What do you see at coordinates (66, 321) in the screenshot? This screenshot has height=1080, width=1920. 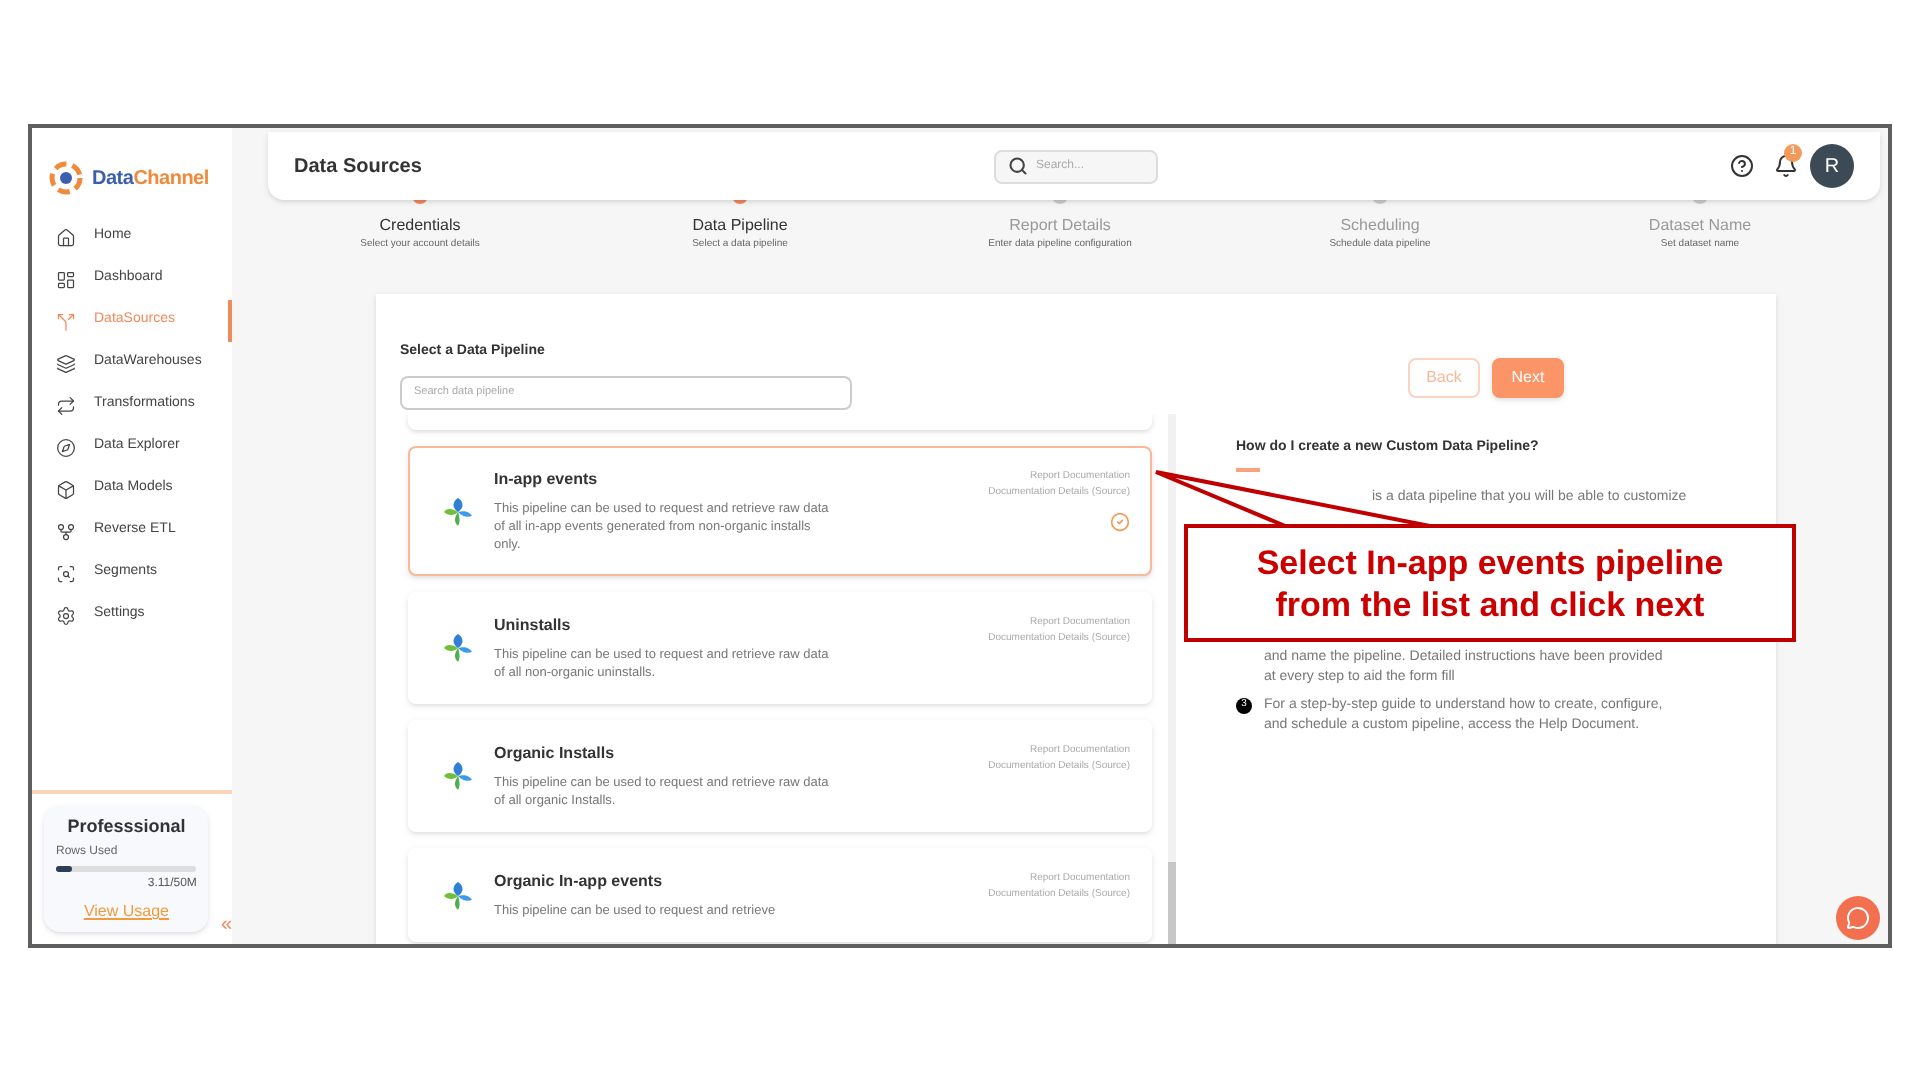 I see `split-icon` at bounding box center [66, 321].